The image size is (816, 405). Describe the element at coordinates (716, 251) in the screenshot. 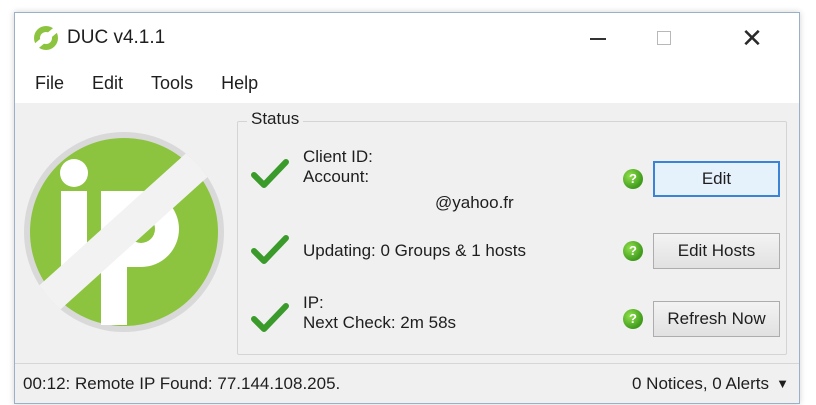

I see `edit-hosts-button: Edit Hosts` at that location.